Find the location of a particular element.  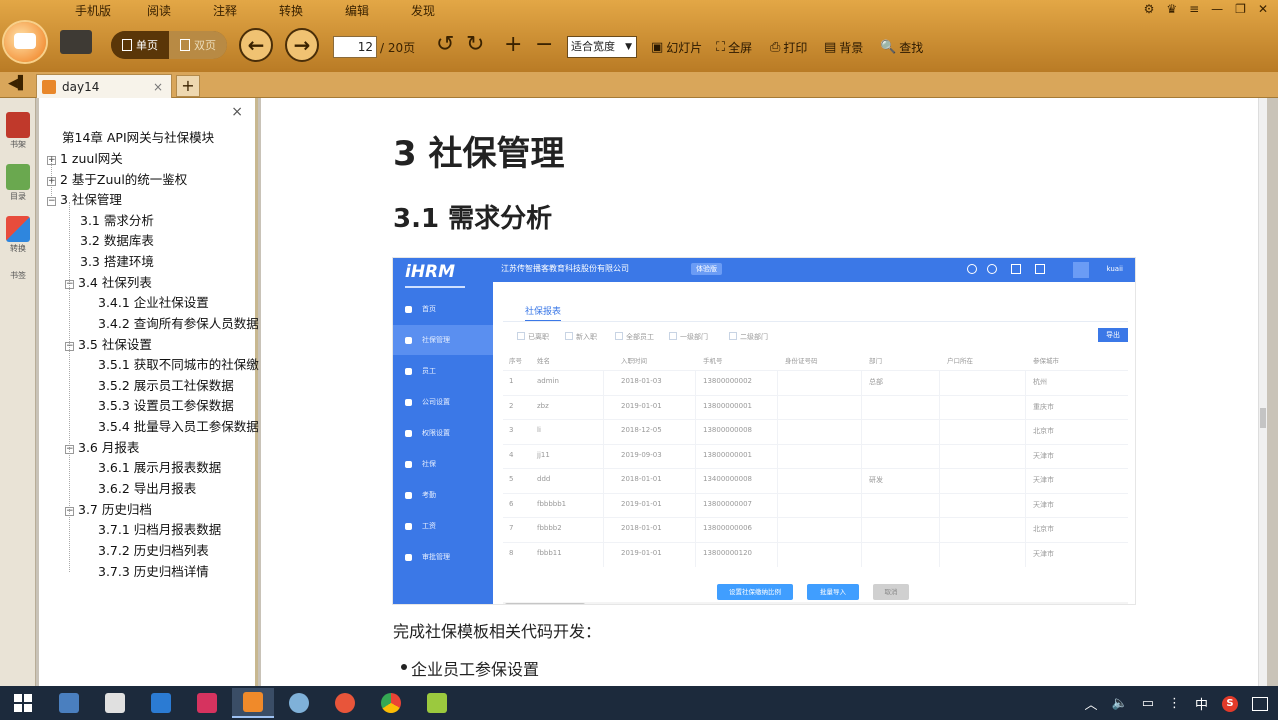

outline-item-3-5-4: 3.5.4 批量导入员工参保数据 is located at coordinates (178, 427).